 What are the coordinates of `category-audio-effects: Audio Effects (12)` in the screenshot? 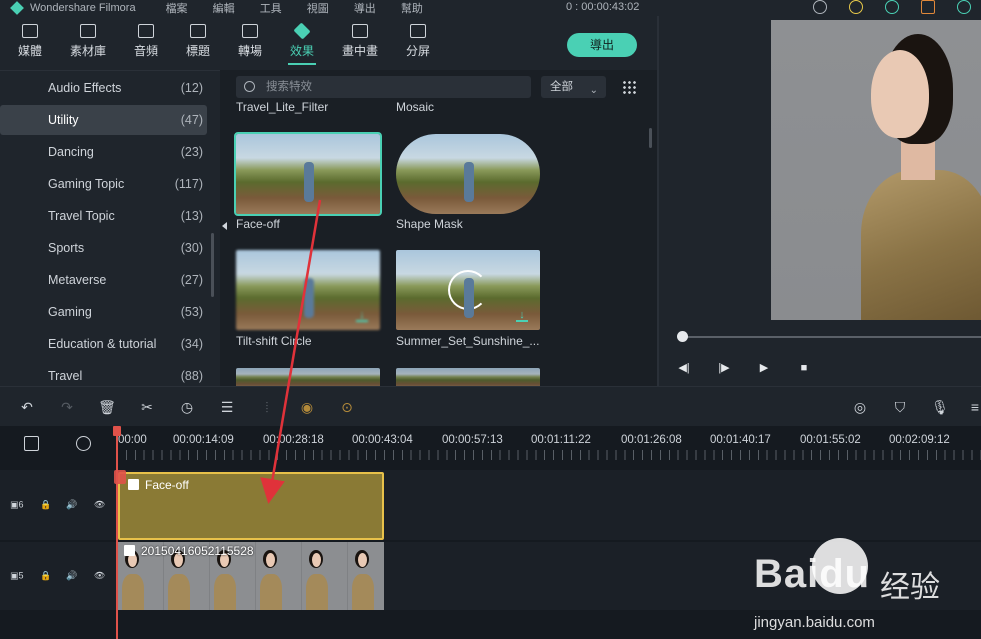 It's located at (103, 88).